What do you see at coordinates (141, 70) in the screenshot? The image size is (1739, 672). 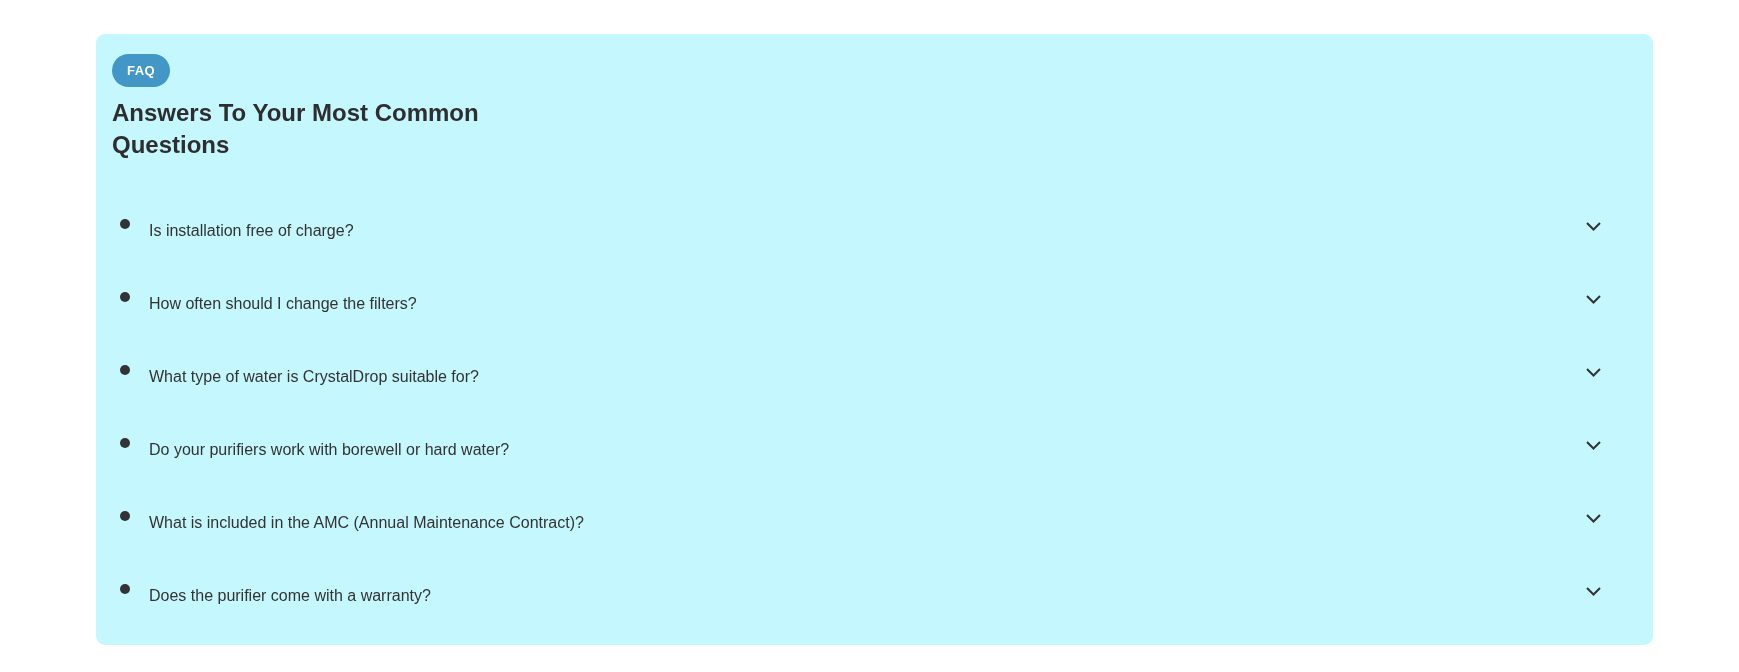 I see `faq-tag: FAQ` at bounding box center [141, 70].